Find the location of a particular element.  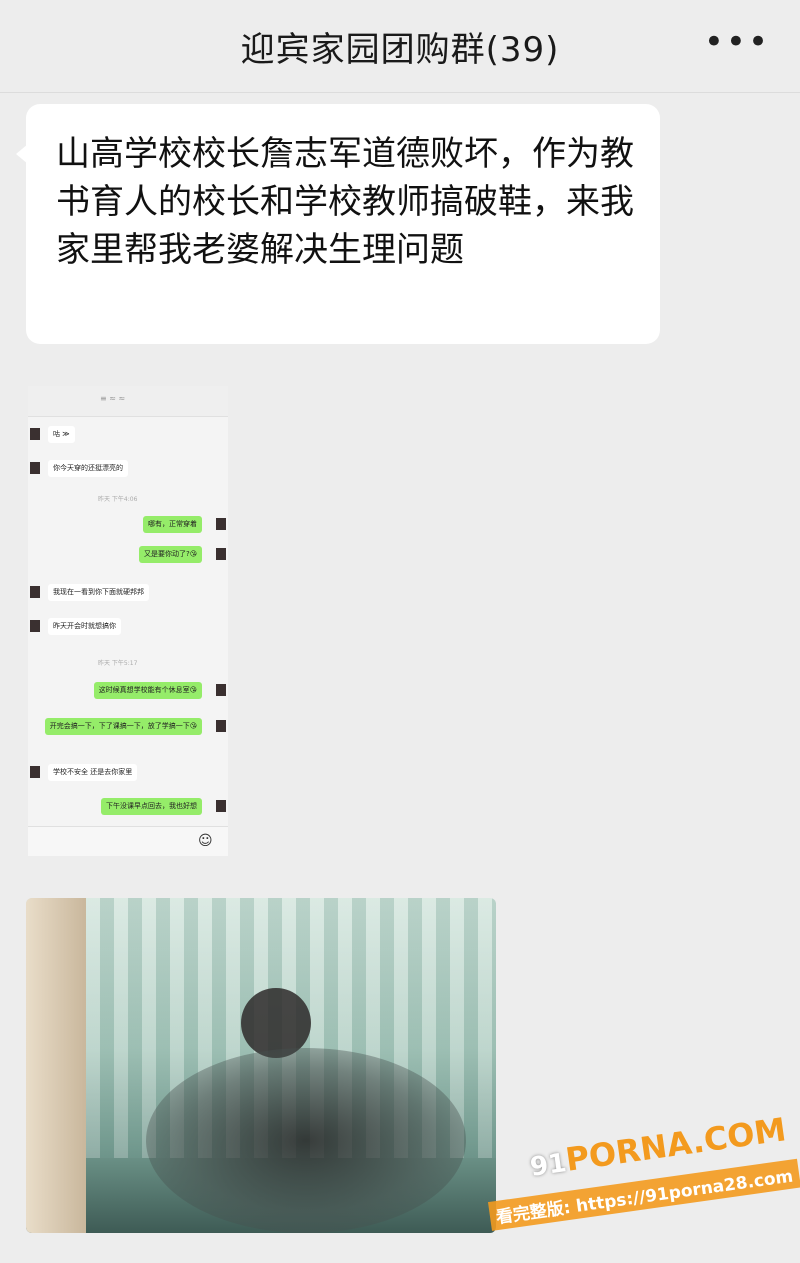

embedded-message-in: 我现在一看到你下面就硬邦邦 is located at coordinates (98, 592).